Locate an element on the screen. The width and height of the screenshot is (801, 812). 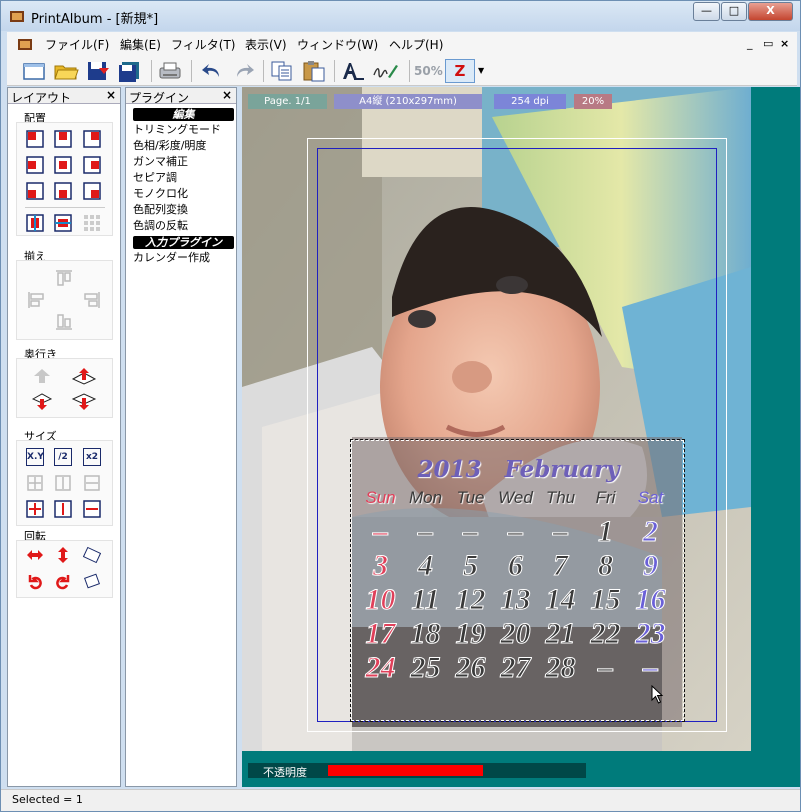
free-rotate-icon is located at coordinates (92, 581).